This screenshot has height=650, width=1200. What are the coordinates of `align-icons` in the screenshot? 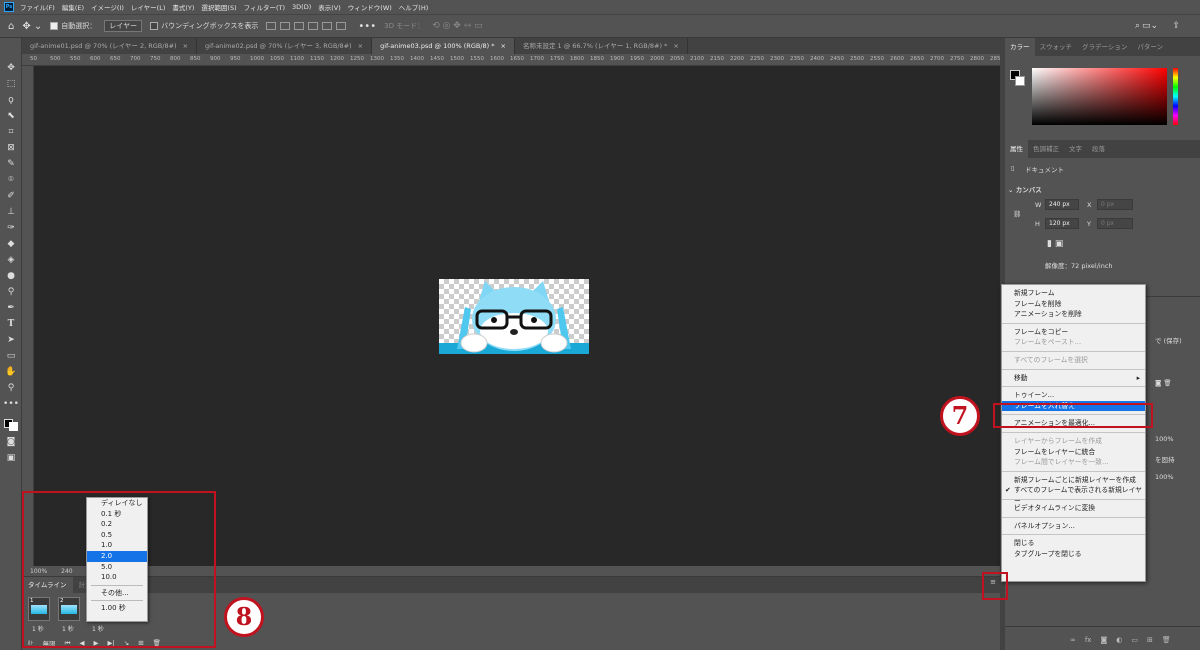 It's located at (308, 26).